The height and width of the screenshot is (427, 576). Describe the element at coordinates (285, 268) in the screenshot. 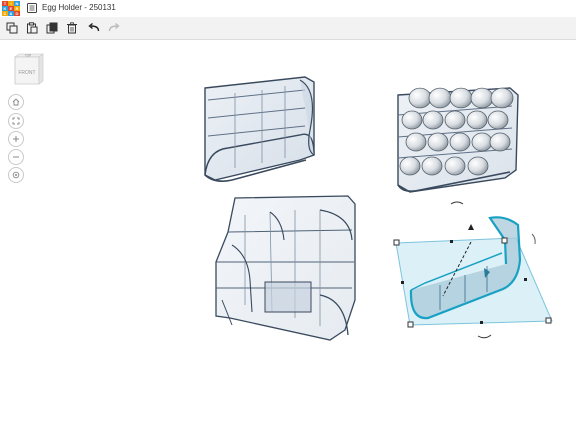

I see `egg-rack-large` at that location.